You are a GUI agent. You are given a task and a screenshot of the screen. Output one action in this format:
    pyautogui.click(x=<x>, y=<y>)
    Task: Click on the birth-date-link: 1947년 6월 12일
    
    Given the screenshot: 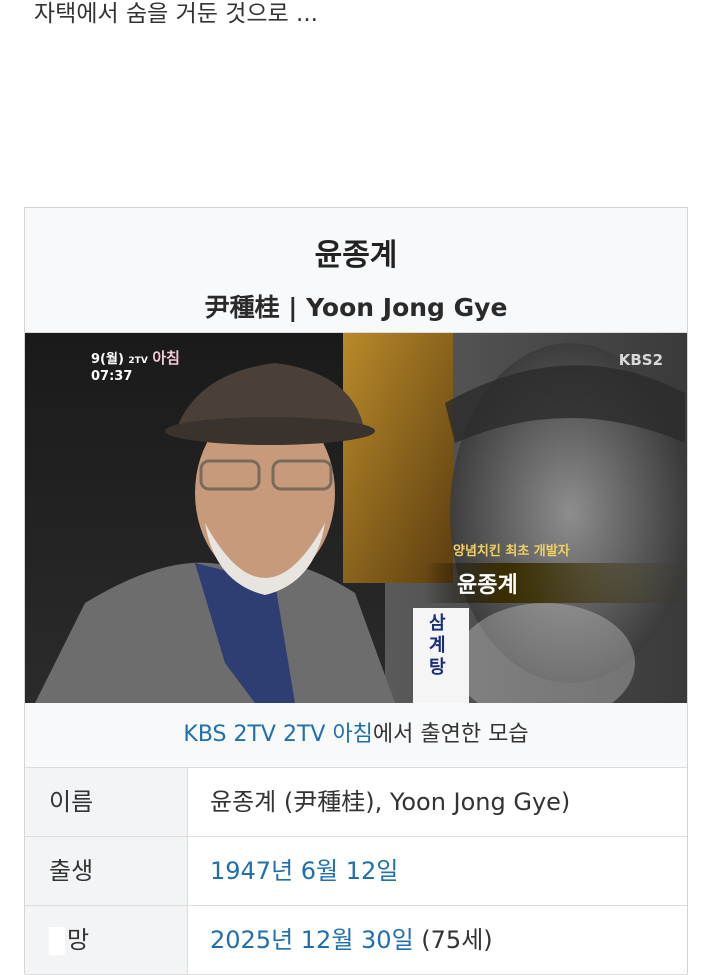 What is the action you would take?
    pyautogui.click(x=304, y=871)
    